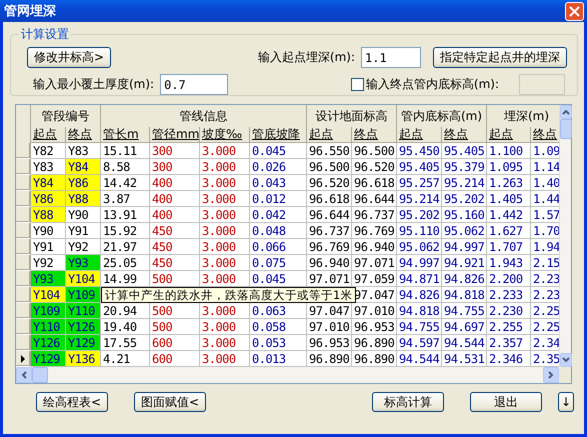  I want to click on table-cell: 2.200, so click(509, 279).